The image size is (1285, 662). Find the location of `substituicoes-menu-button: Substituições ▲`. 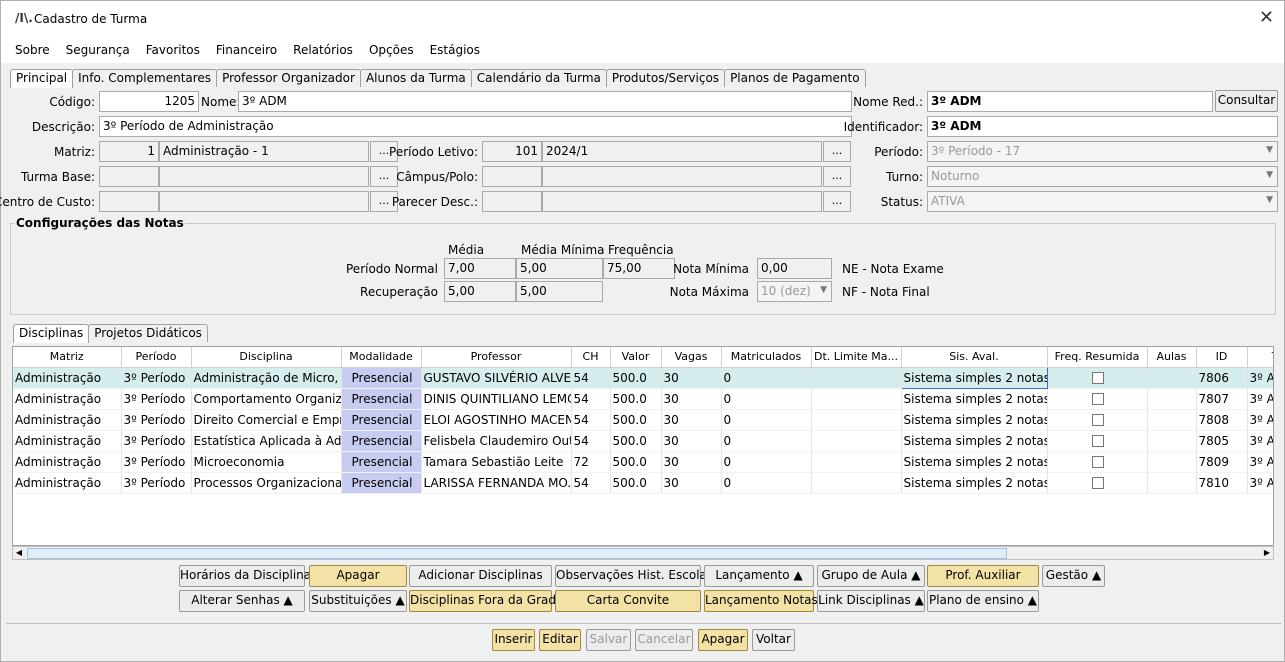

substituicoes-menu-button: Substituições ▲ is located at coordinates (358, 601).